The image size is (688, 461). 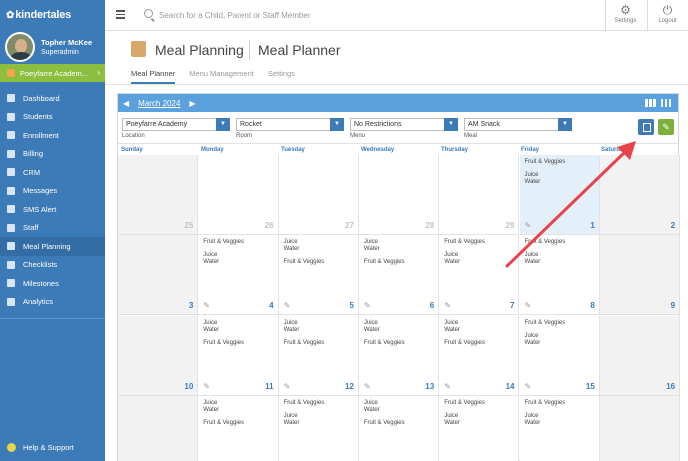 What do you see at coordinates (38, 117) in the screenshot?
I see `sidebar-item-label: Students` at bounding box center [38, 117].